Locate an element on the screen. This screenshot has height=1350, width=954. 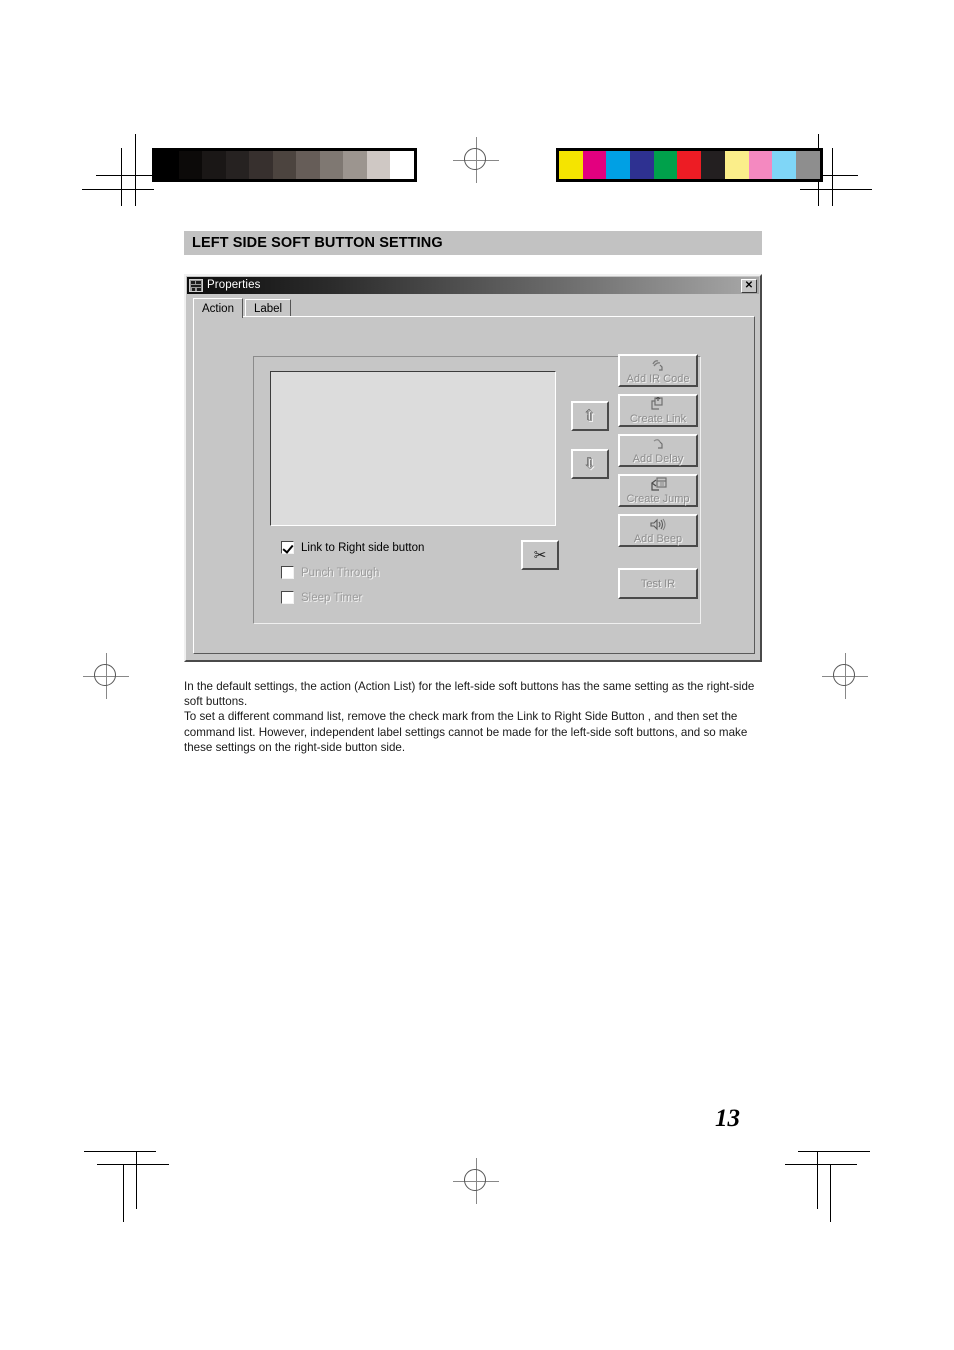
test-ir-button: Test IR is located at coordinates (658, 583).